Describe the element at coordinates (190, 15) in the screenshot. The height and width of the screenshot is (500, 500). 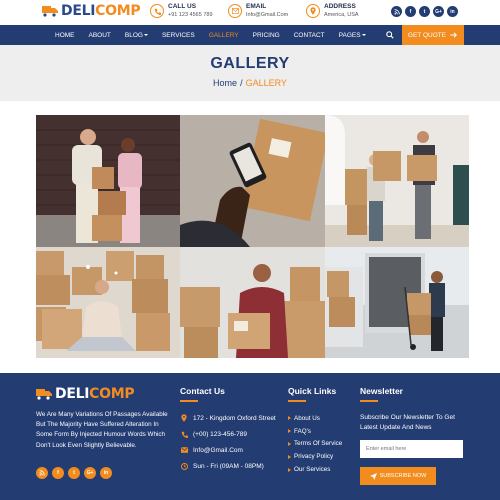
I see `call-value: +91 123 4565 789` at that location.